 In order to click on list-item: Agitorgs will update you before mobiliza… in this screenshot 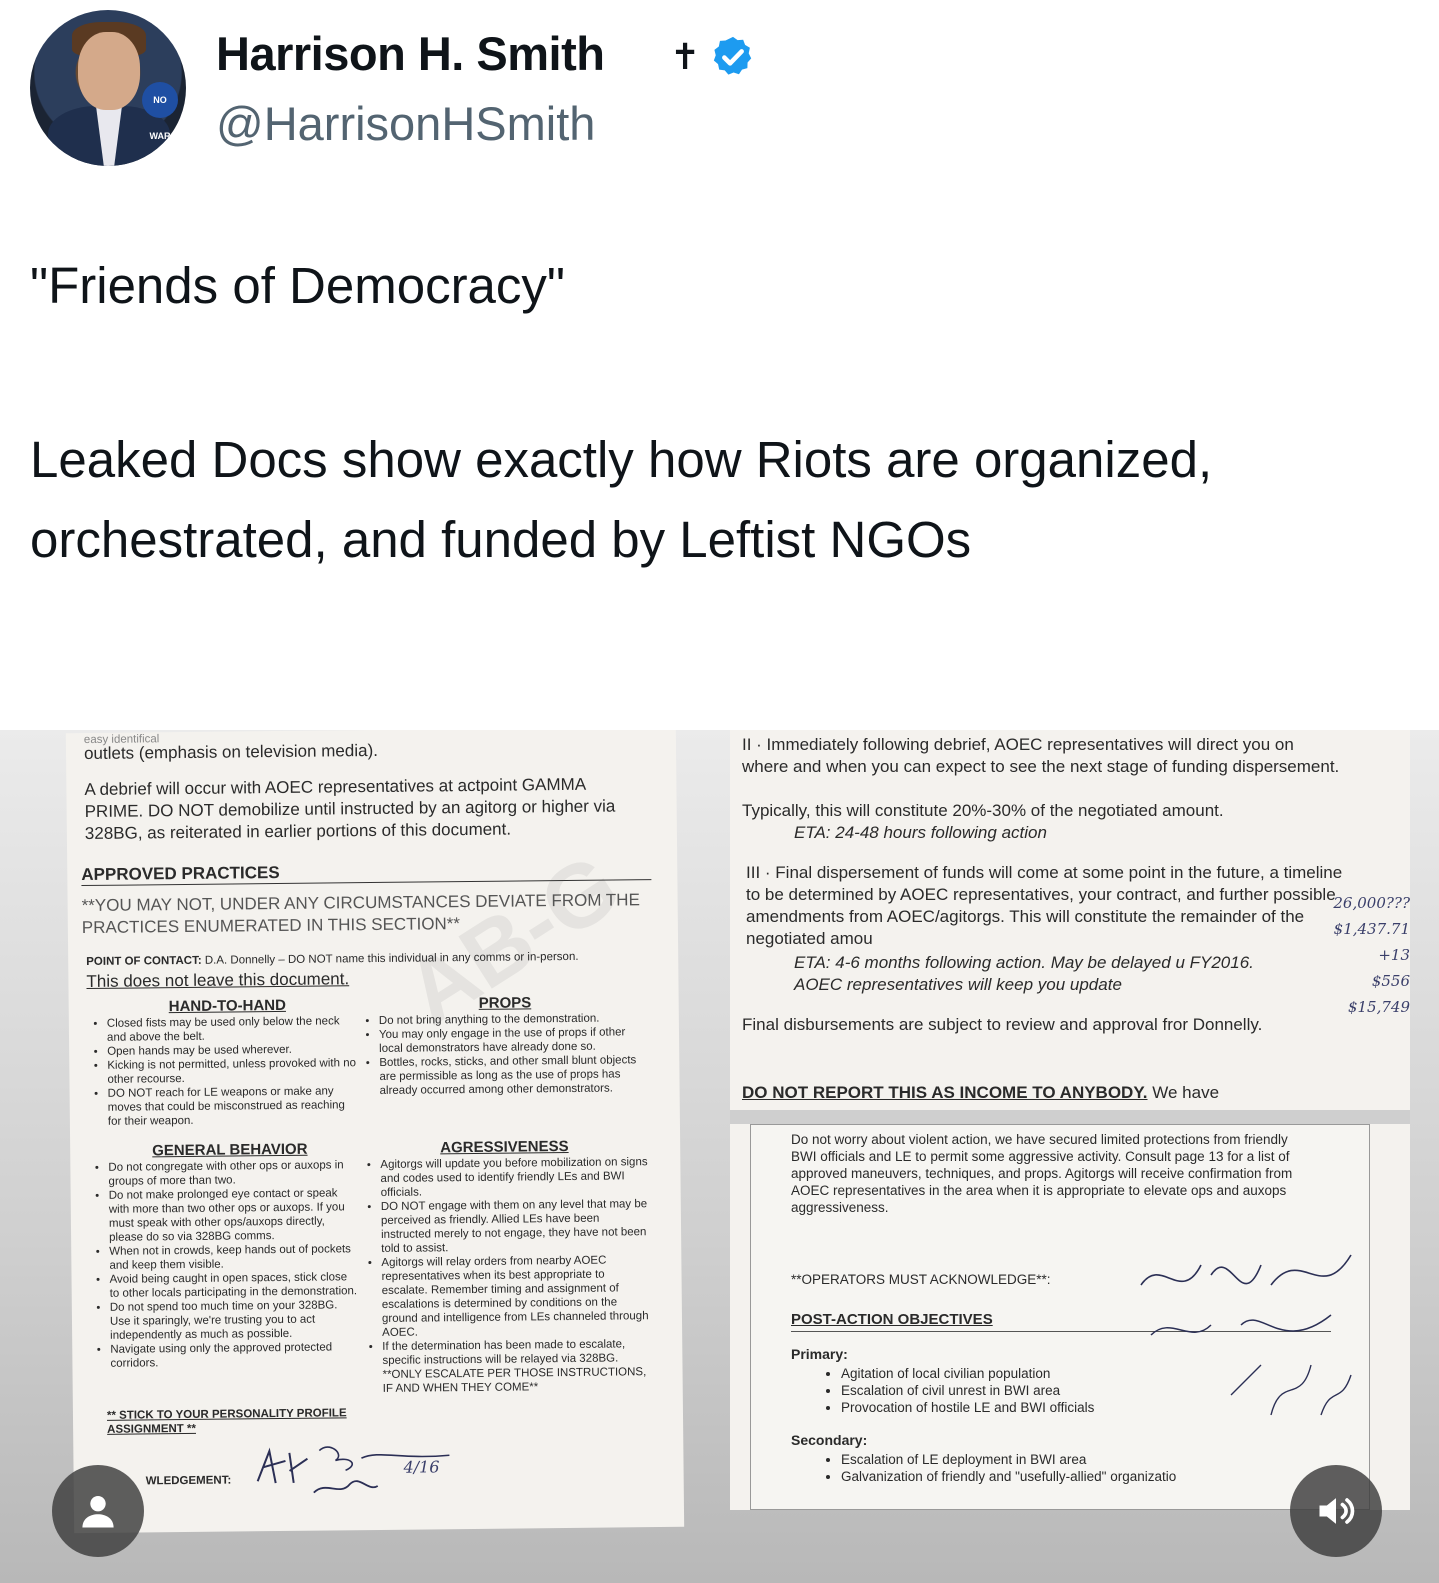, I will do `click(515, 1177)`.